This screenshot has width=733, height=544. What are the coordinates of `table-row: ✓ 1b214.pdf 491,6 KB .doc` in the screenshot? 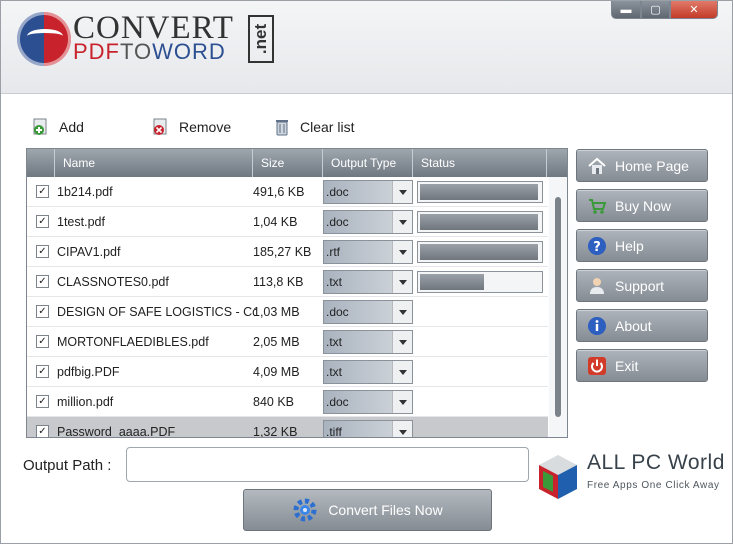 It's located at (287, 192).